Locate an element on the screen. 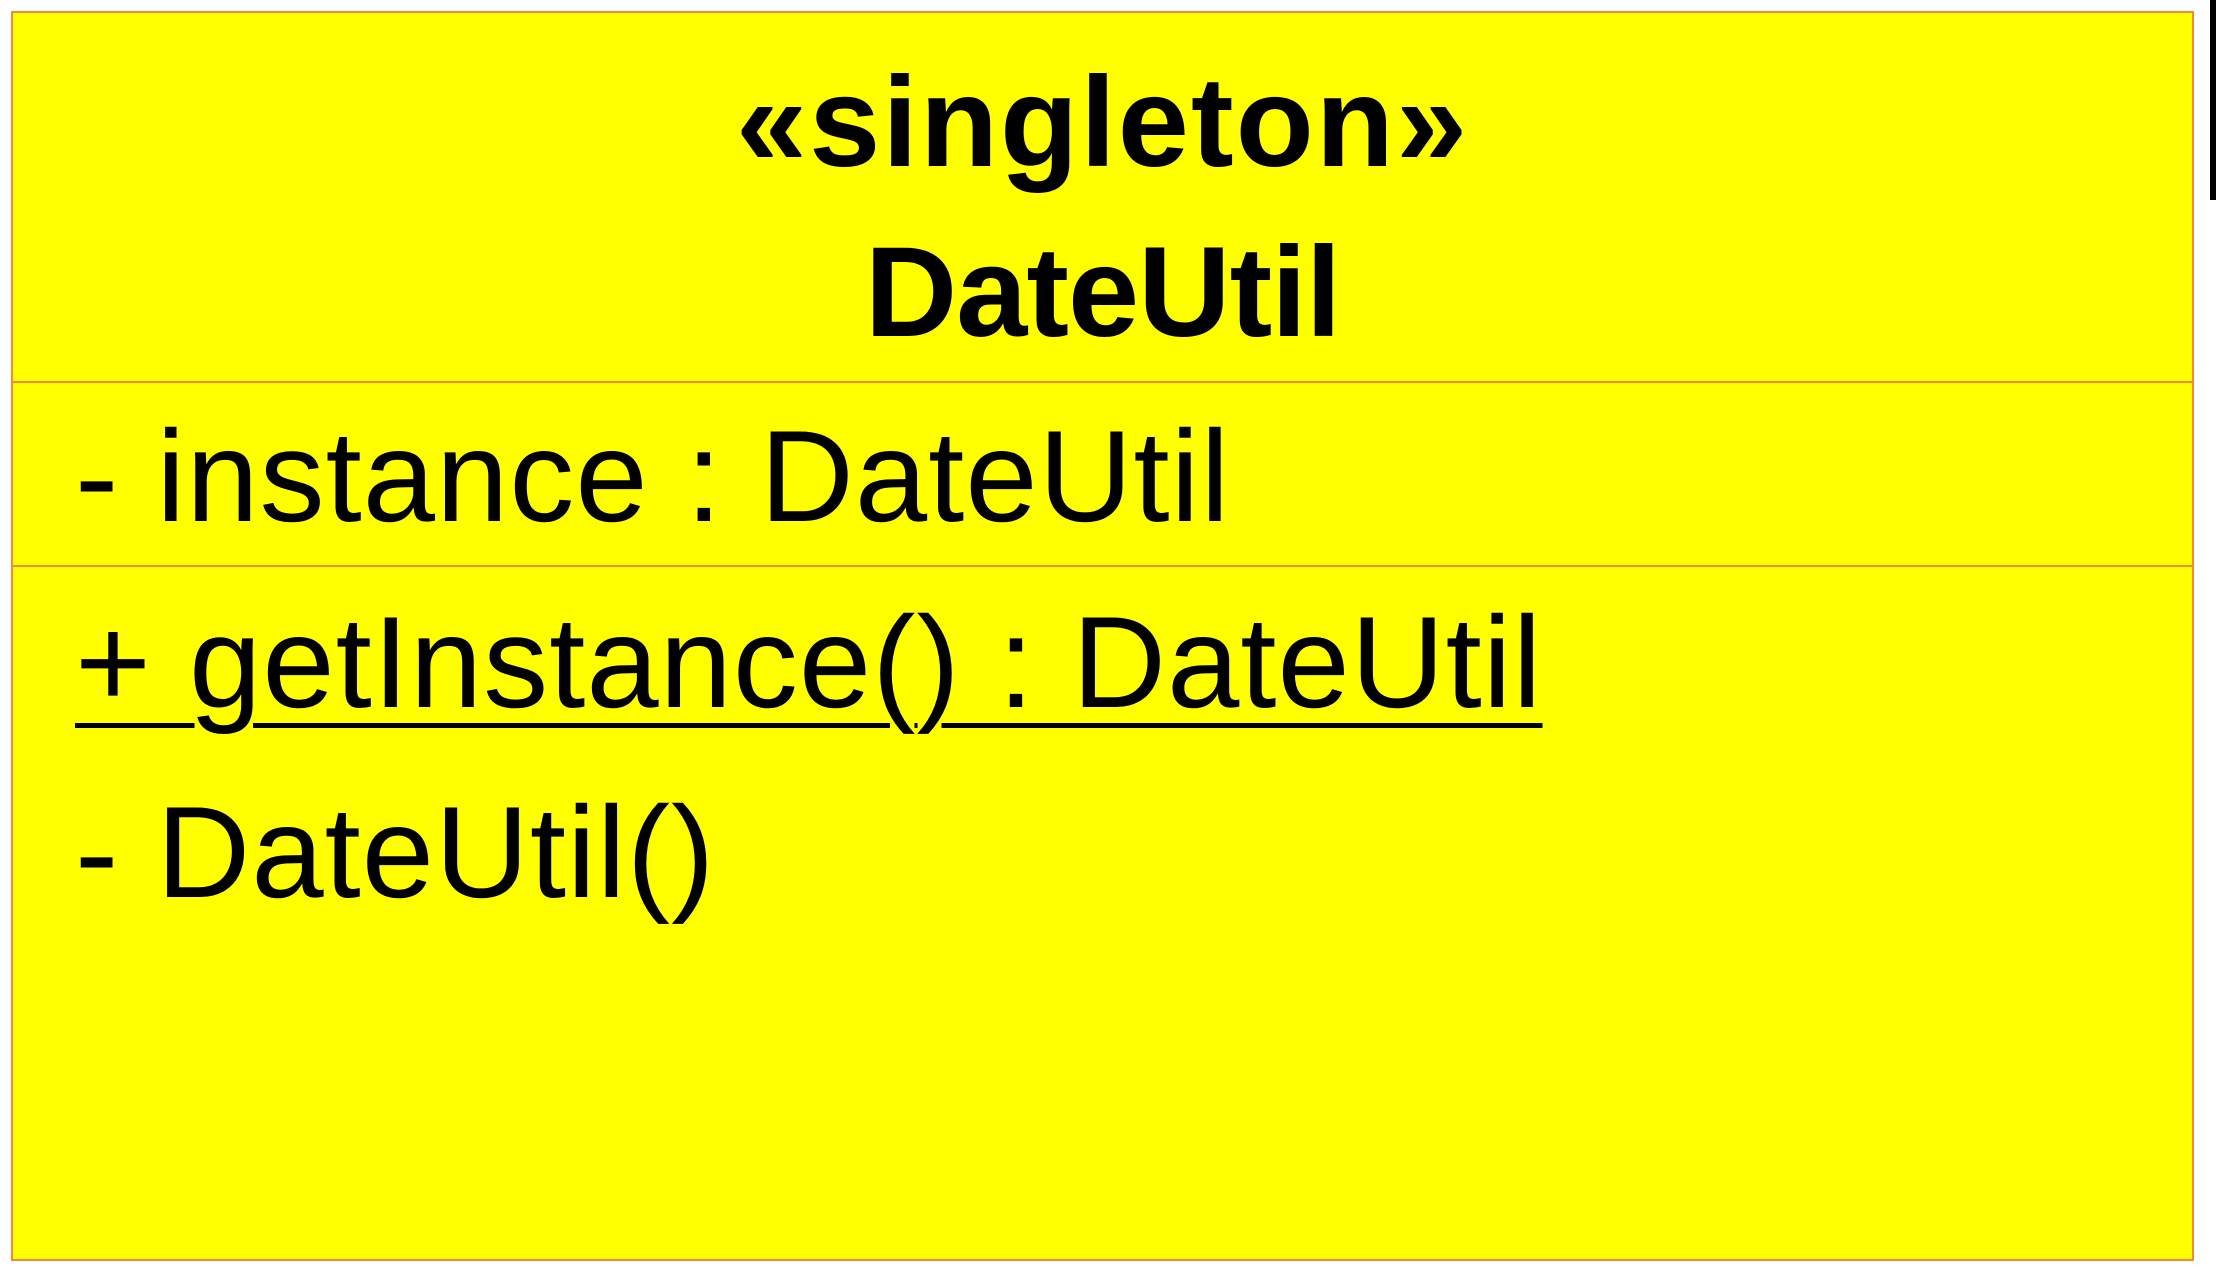  attributes-compartment: - instance : DateUtil is located at coordinates (1102, 475).